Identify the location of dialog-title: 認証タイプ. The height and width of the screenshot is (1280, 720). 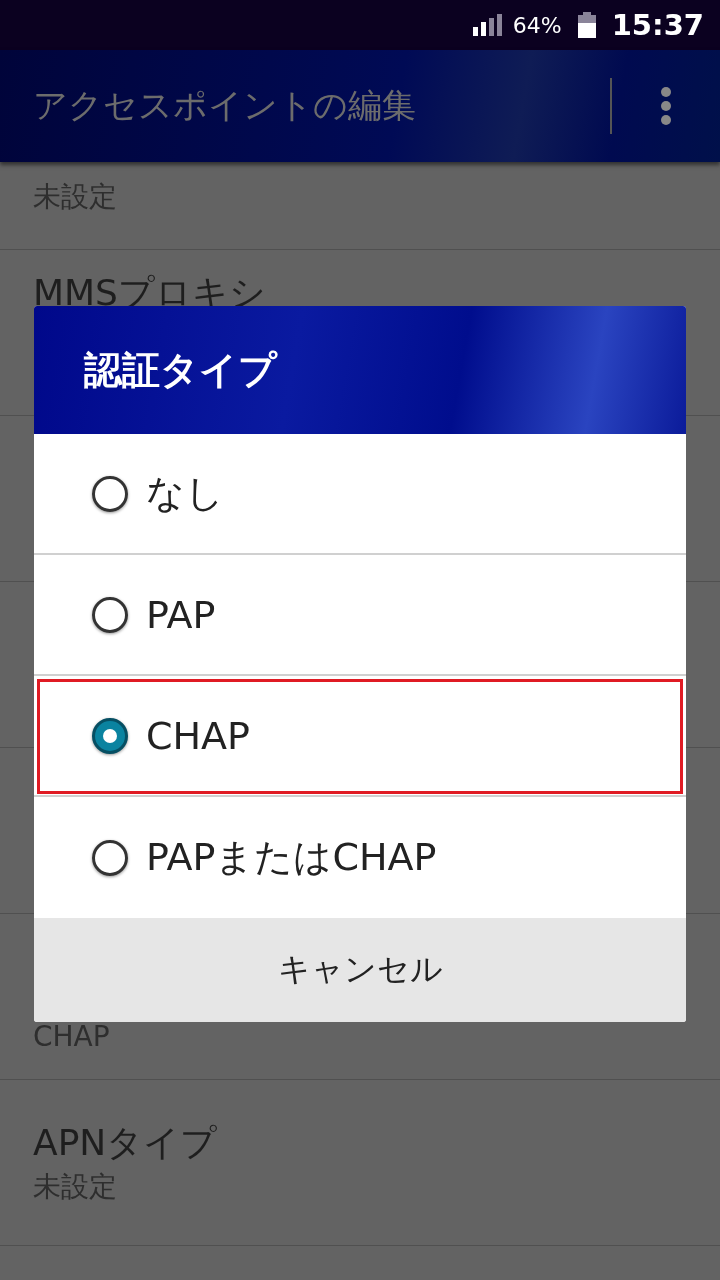
(180, 370).